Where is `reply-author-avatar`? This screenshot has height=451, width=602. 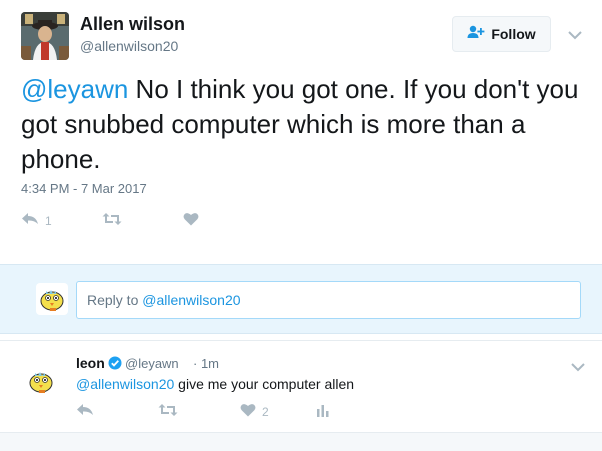
reply-author-avatar is located at coordinates (41, 381).